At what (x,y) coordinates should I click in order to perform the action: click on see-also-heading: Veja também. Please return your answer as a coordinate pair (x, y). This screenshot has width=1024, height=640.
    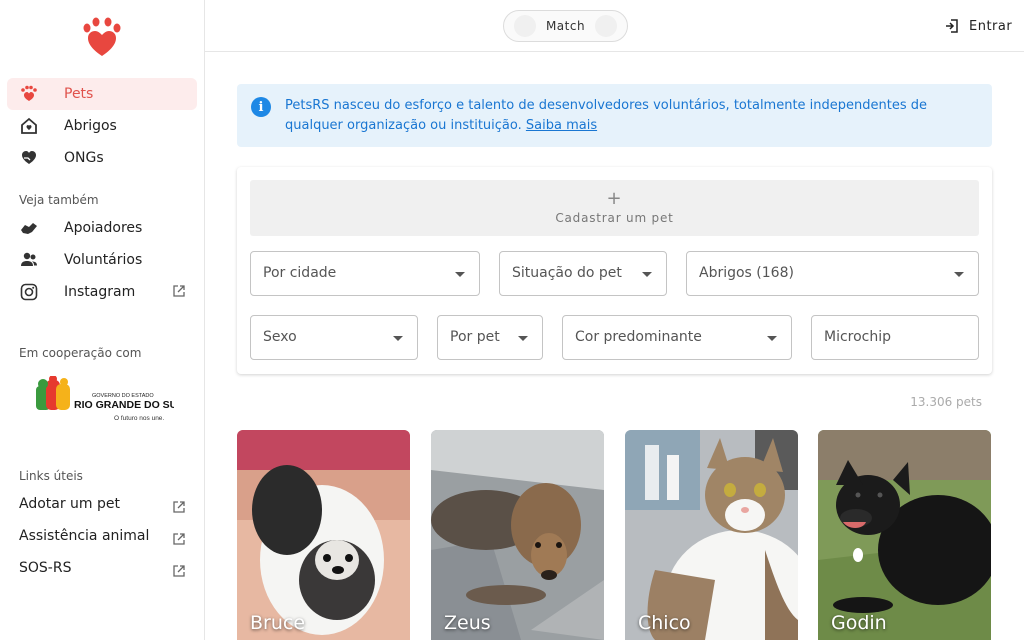
    Looking at the image, I should click on (59, 200).